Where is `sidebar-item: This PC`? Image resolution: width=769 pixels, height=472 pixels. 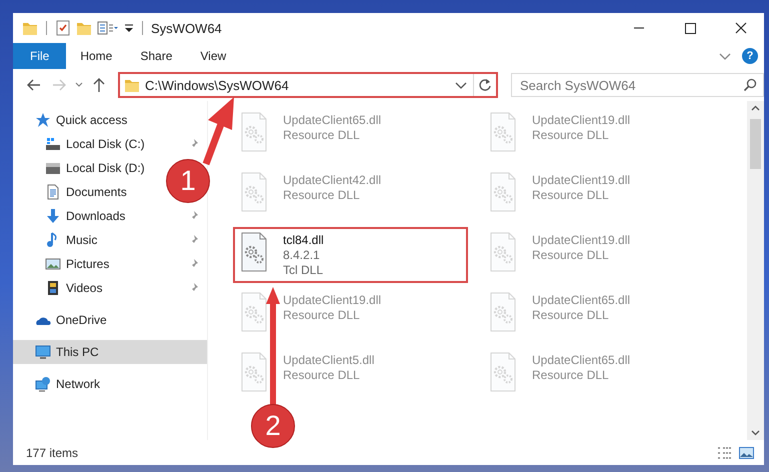
sidebar-item: This PC is located at coordinates (110, 352).